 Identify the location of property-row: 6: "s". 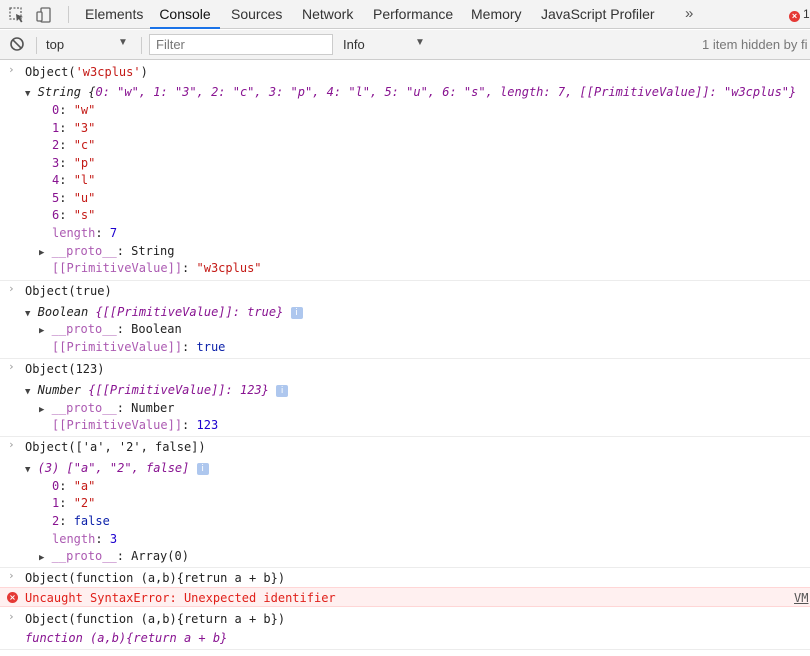
(74, 215).